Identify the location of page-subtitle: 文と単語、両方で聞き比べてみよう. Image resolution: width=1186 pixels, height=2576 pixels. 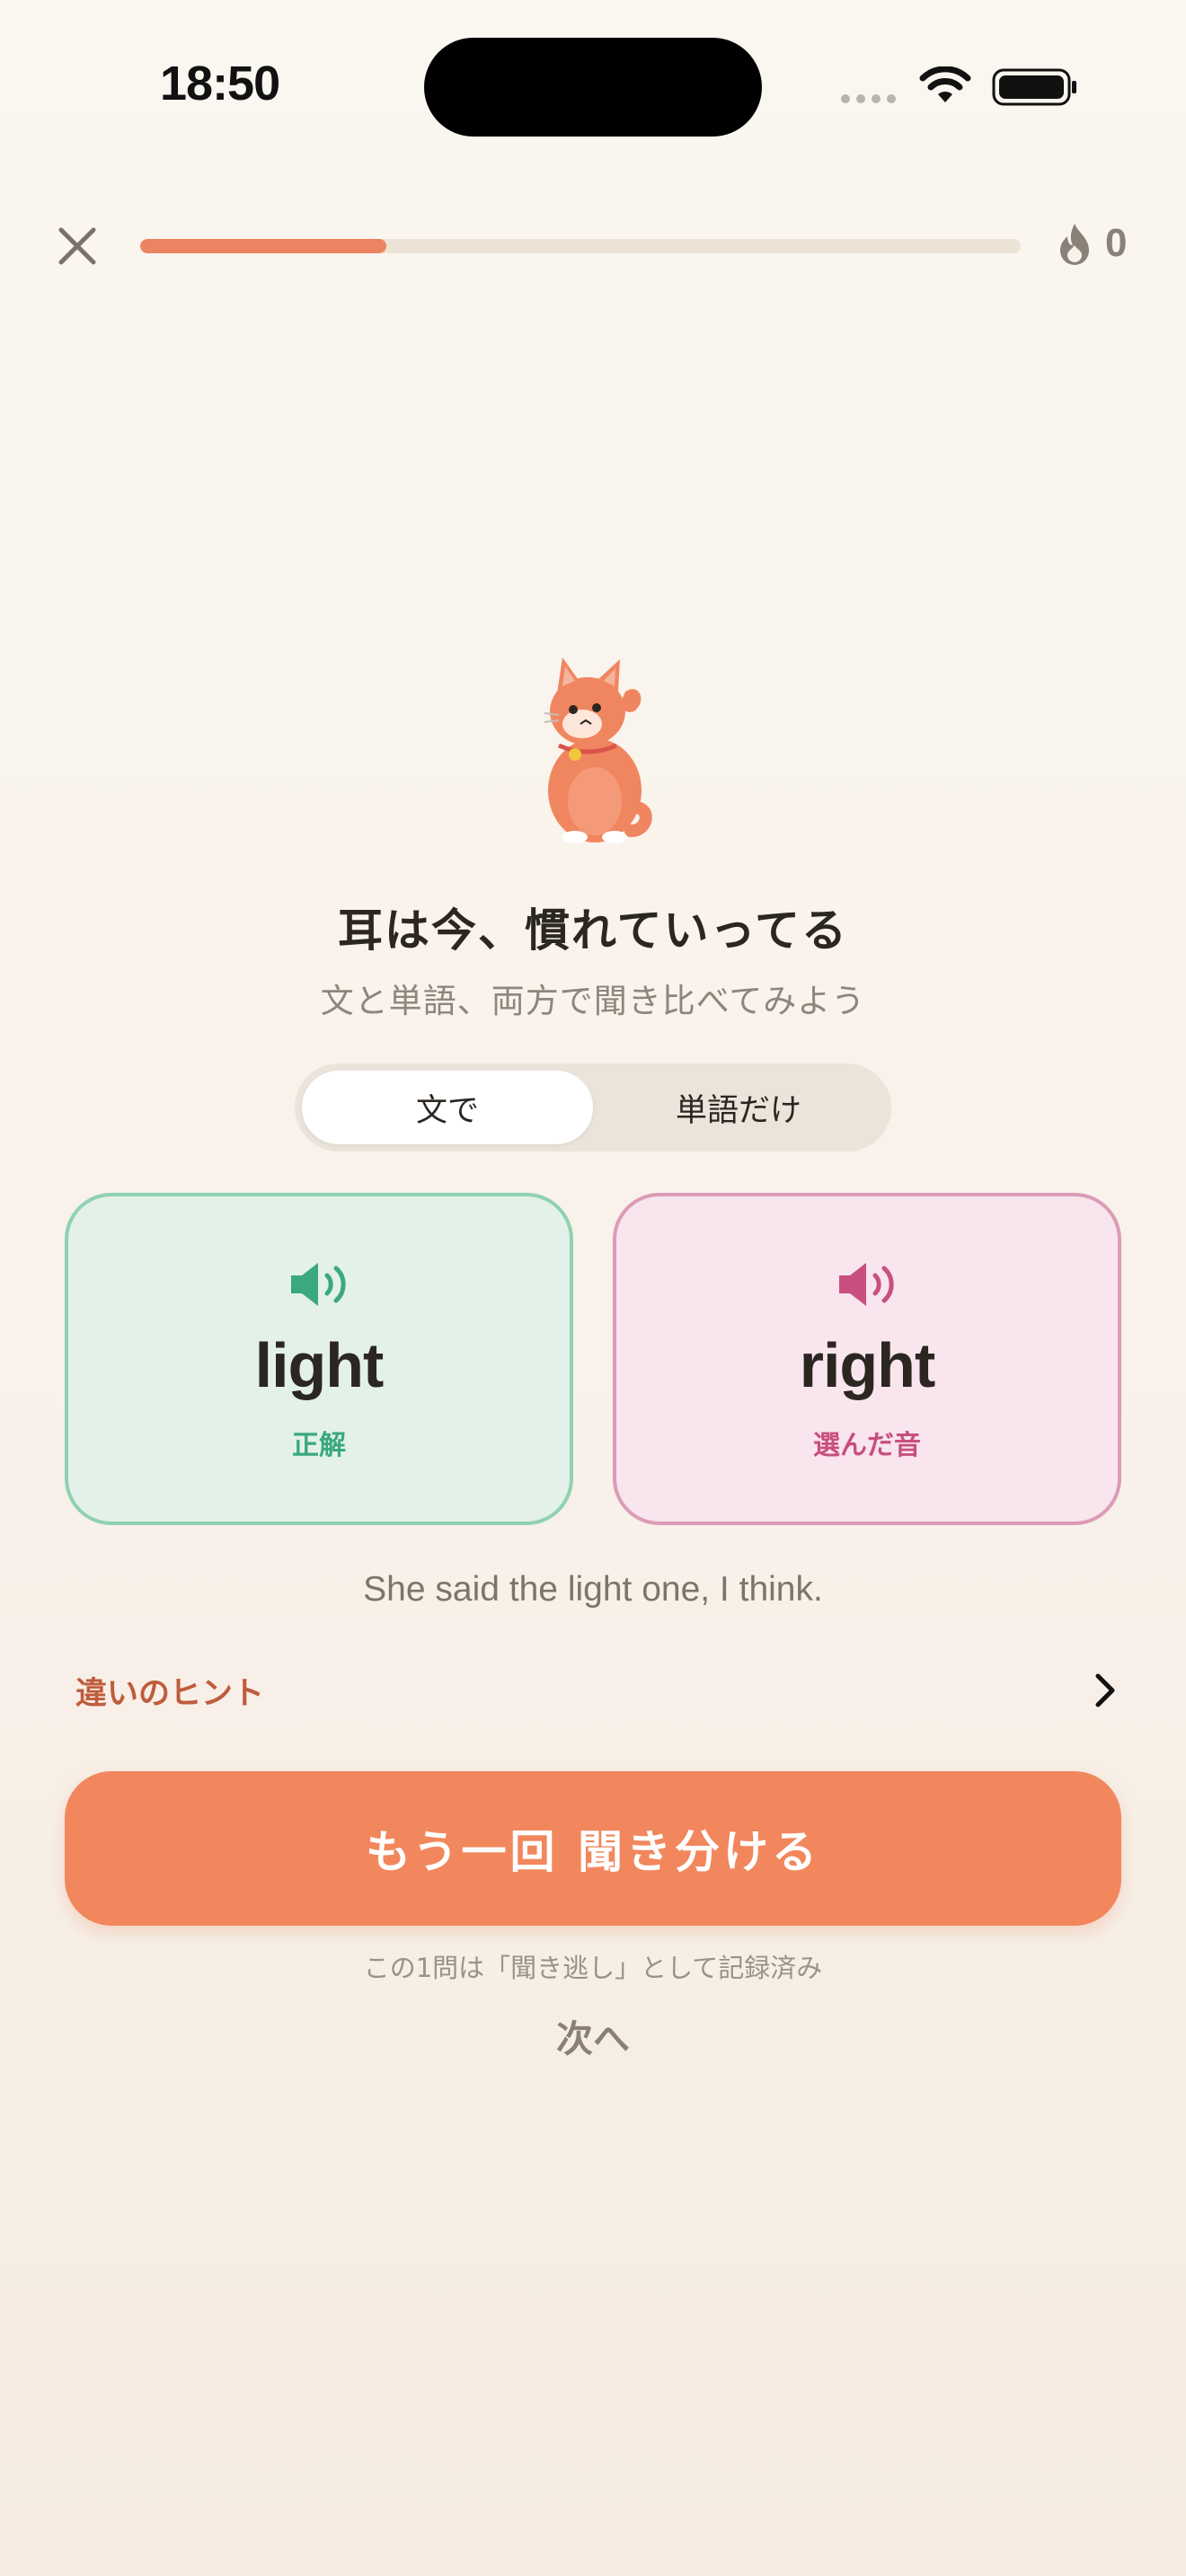
(593, 1001).